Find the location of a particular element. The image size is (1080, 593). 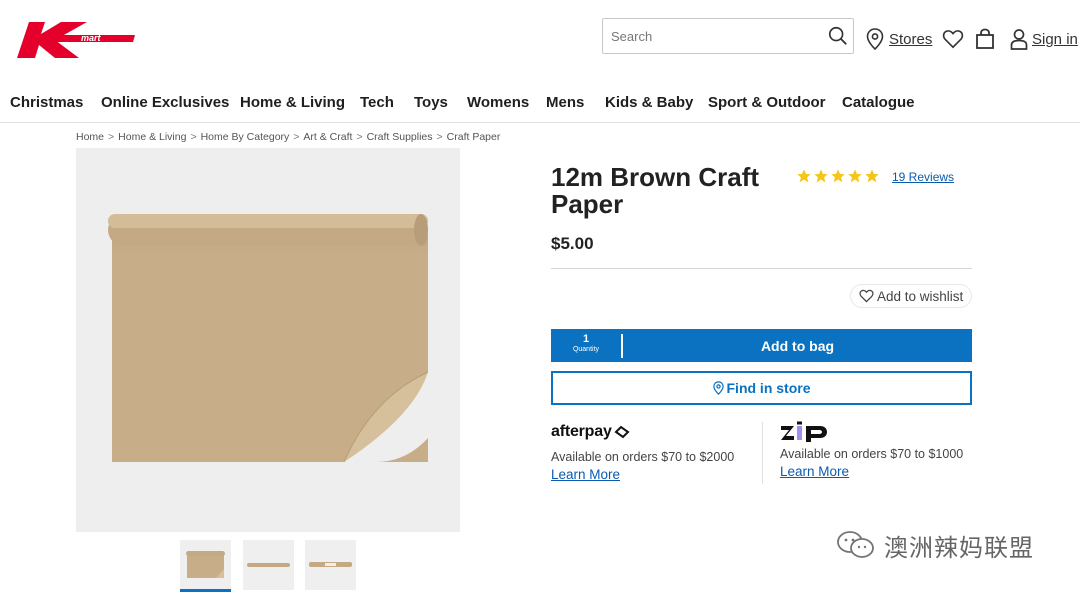

craft-paper-roll-image is located at coordinates (268, 338).